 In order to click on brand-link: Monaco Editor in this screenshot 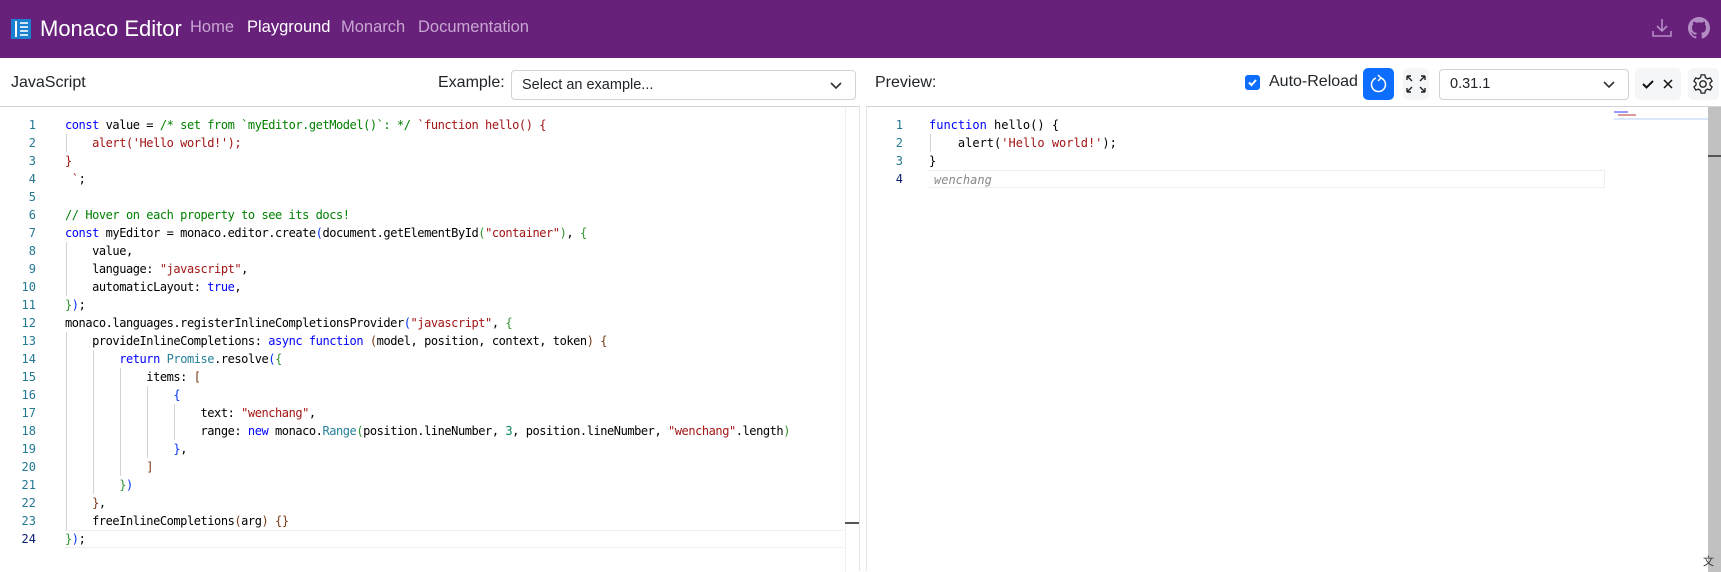, I will do `click(111, 29)`.